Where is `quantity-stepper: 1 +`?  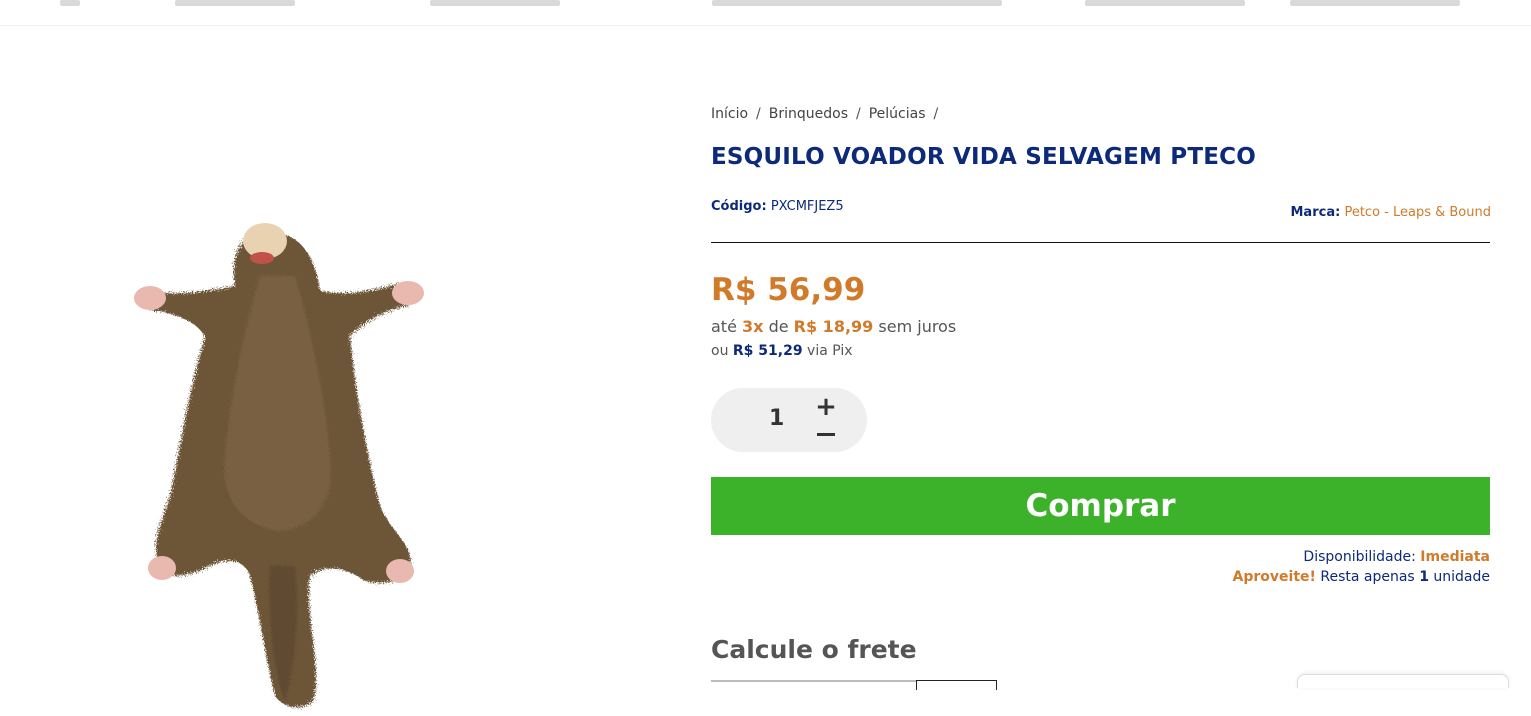
quantity-stepper: 1 + is located at coordinates (789, 420).